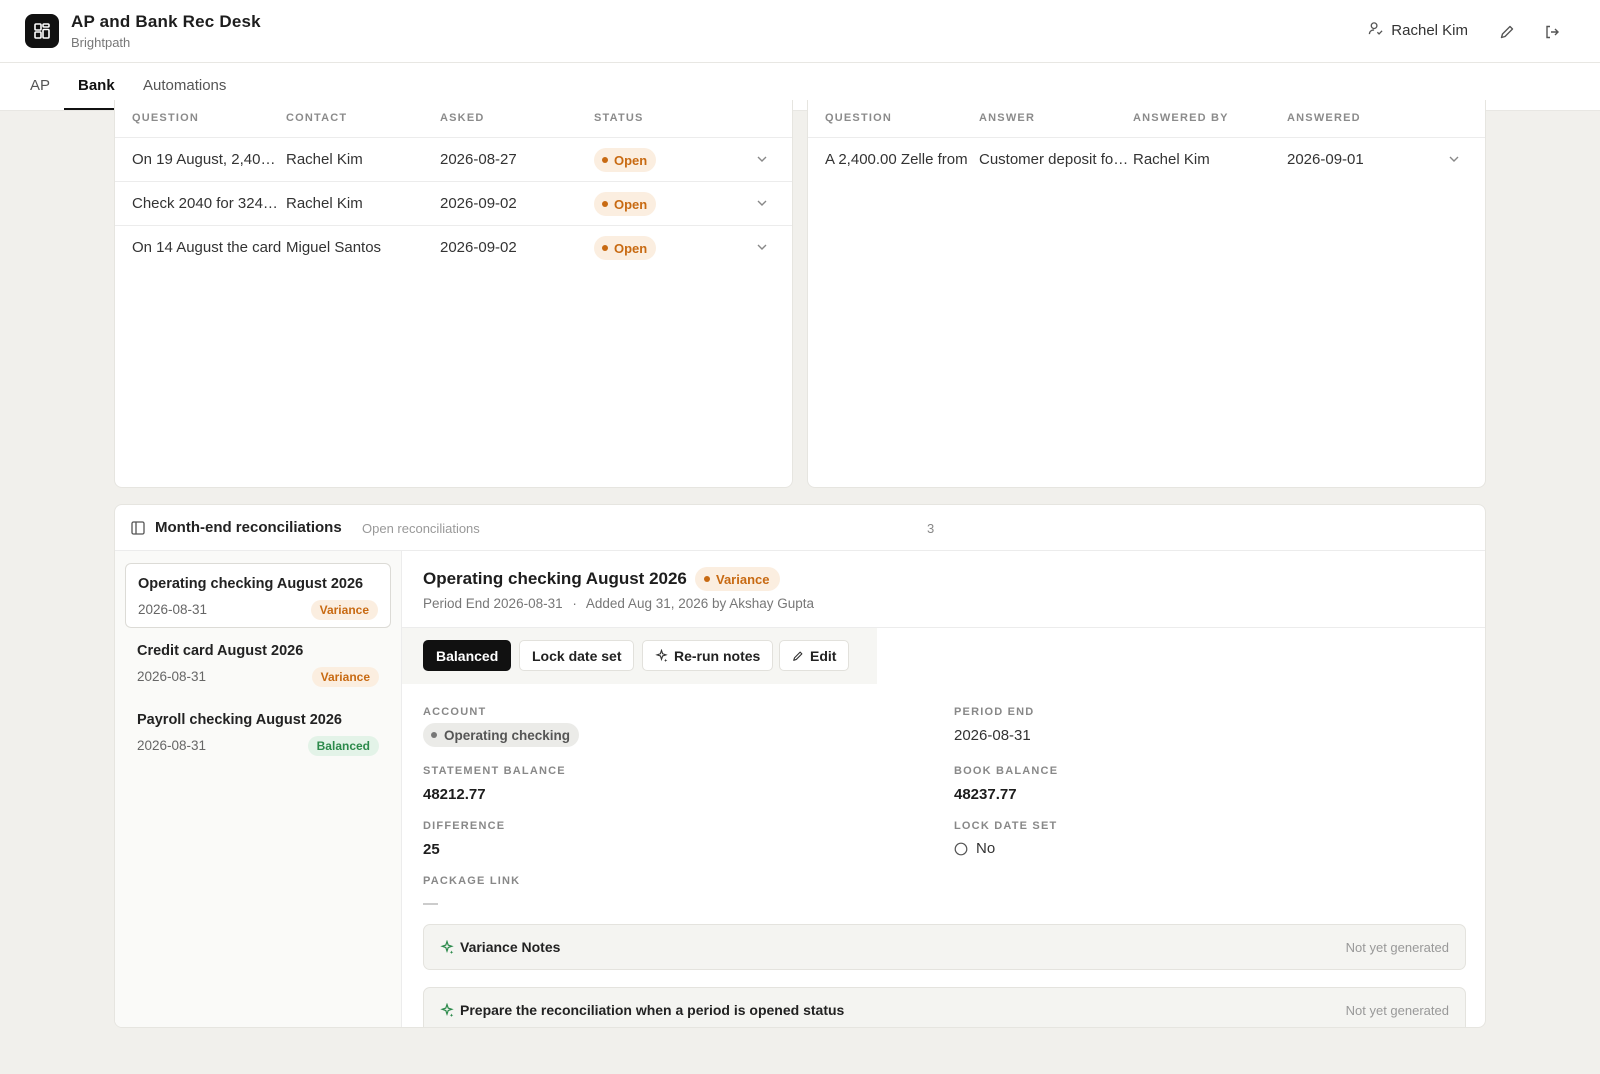  I want to click on detail-title: Operating checking August 2026, so click(555, 578).